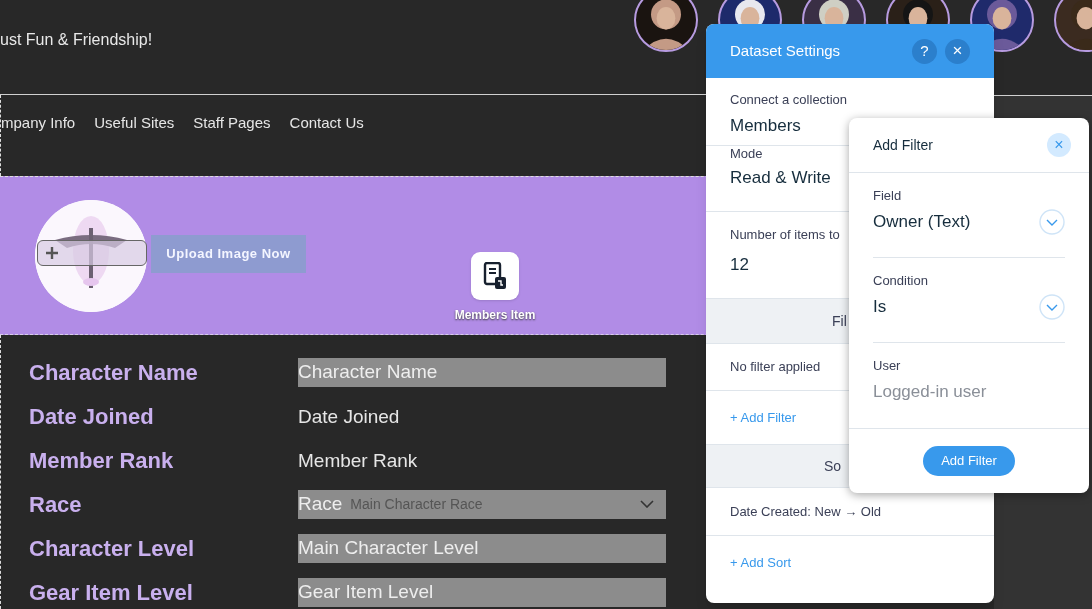 The height and width of the screenshot is (609, 1092). Describe the element at coordinates (112, 548) in the screenshot. I see `field-label: Character Level` at that location.